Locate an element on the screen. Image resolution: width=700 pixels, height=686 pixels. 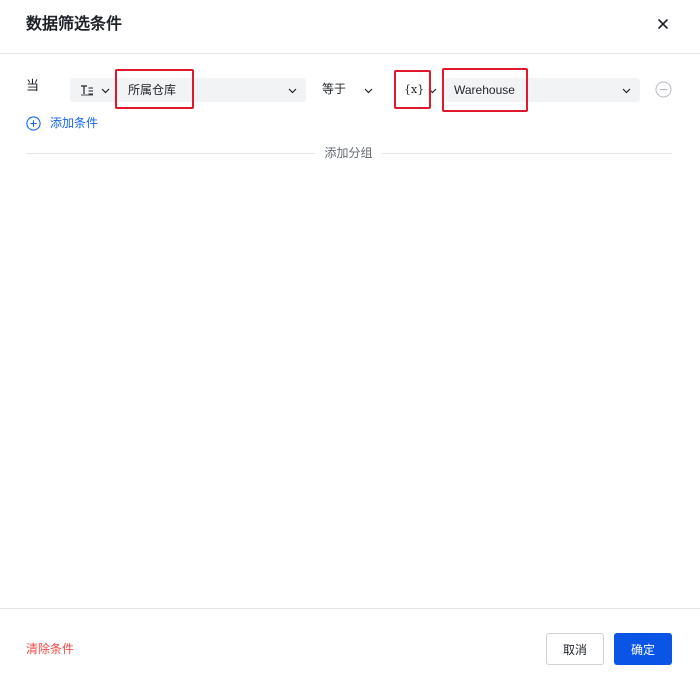
field-type-select is located at coordinates (94, 90).